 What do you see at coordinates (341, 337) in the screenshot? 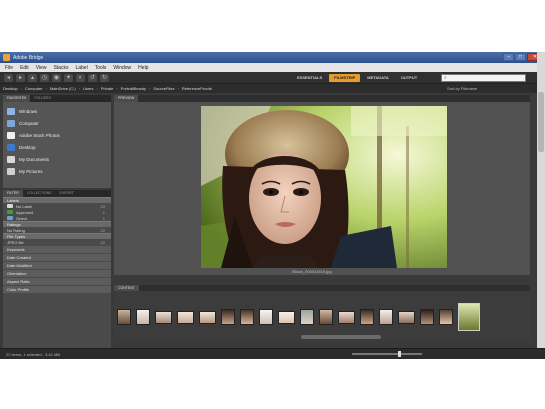
I see `filmstrip-scrollbar` at bounding box center [341, 337].